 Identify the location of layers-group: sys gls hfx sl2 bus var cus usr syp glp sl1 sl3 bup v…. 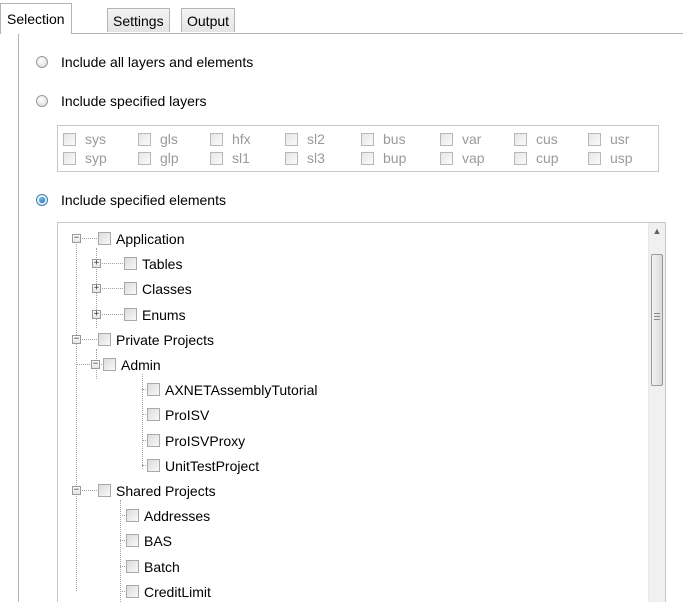
(358, 148).